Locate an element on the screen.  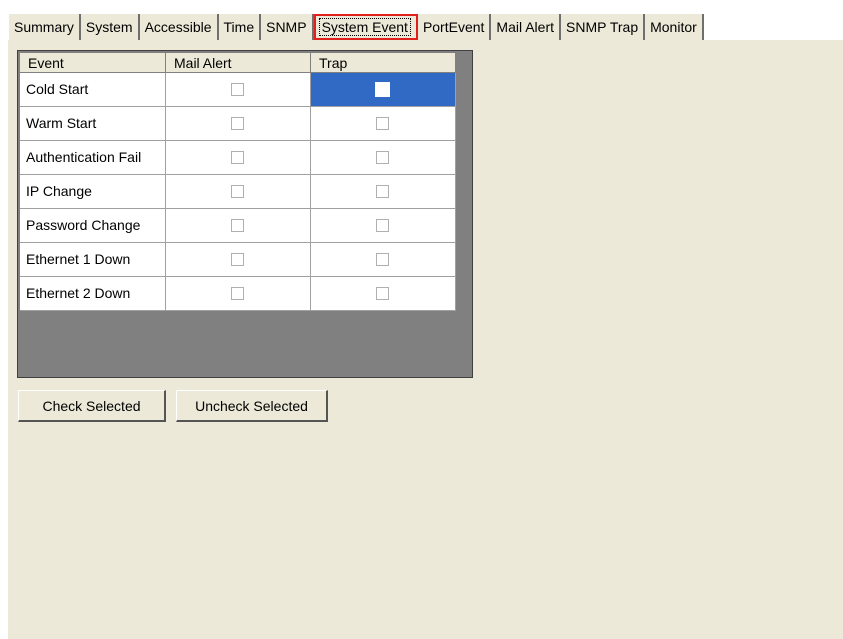
tab-snmp-trap: SNMP Trap is located at coordinates (603, 27).